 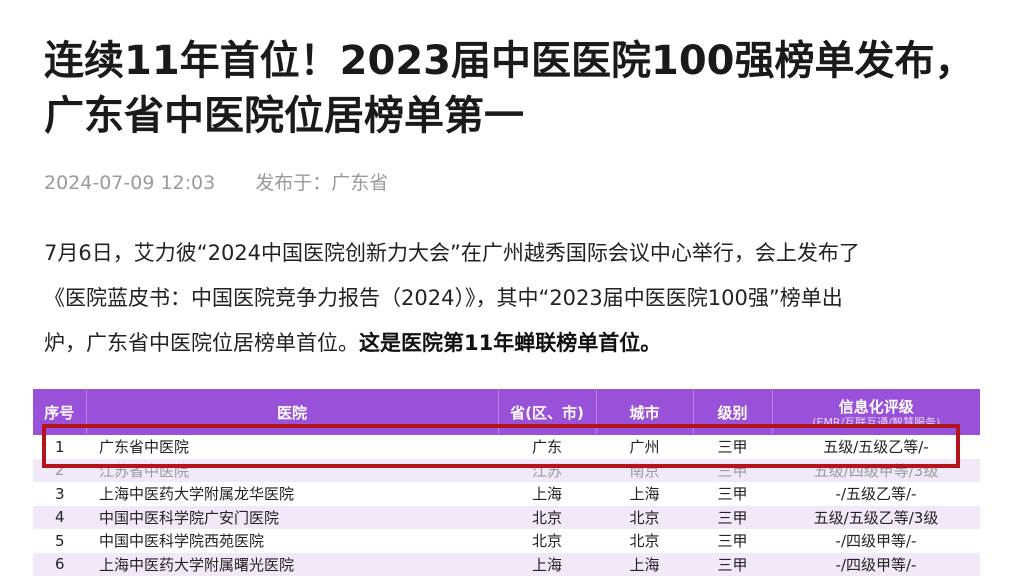 I want to click on table-row: 6 上海中医药大学附属曙光医院 上海 上海 三甲 -/四级甲等/-, so click(x=506, y=564).